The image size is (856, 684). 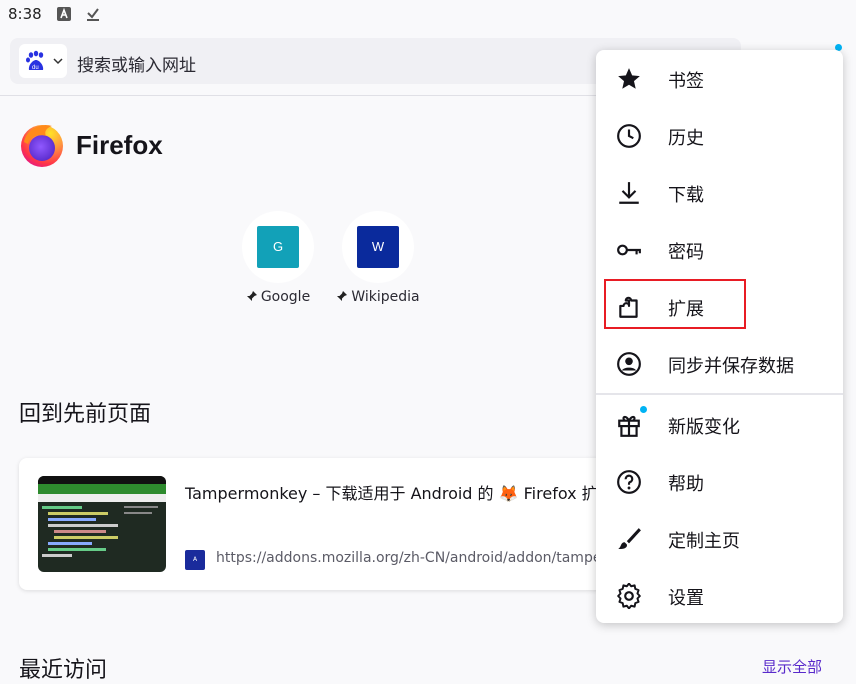 I want to click on menu-item-label: 密码, so click(x=686, y=252).